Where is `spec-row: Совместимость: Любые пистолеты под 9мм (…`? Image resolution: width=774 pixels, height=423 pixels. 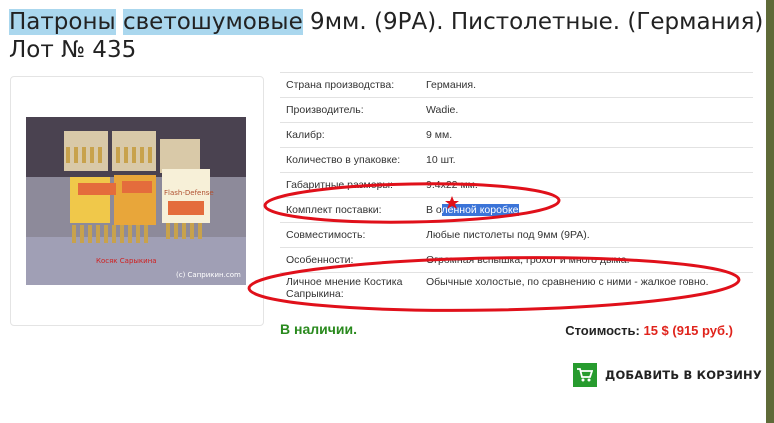 spec-row: Совместимость: Любые пистолеты под 9мм (… is located at coordinates (516, 235).